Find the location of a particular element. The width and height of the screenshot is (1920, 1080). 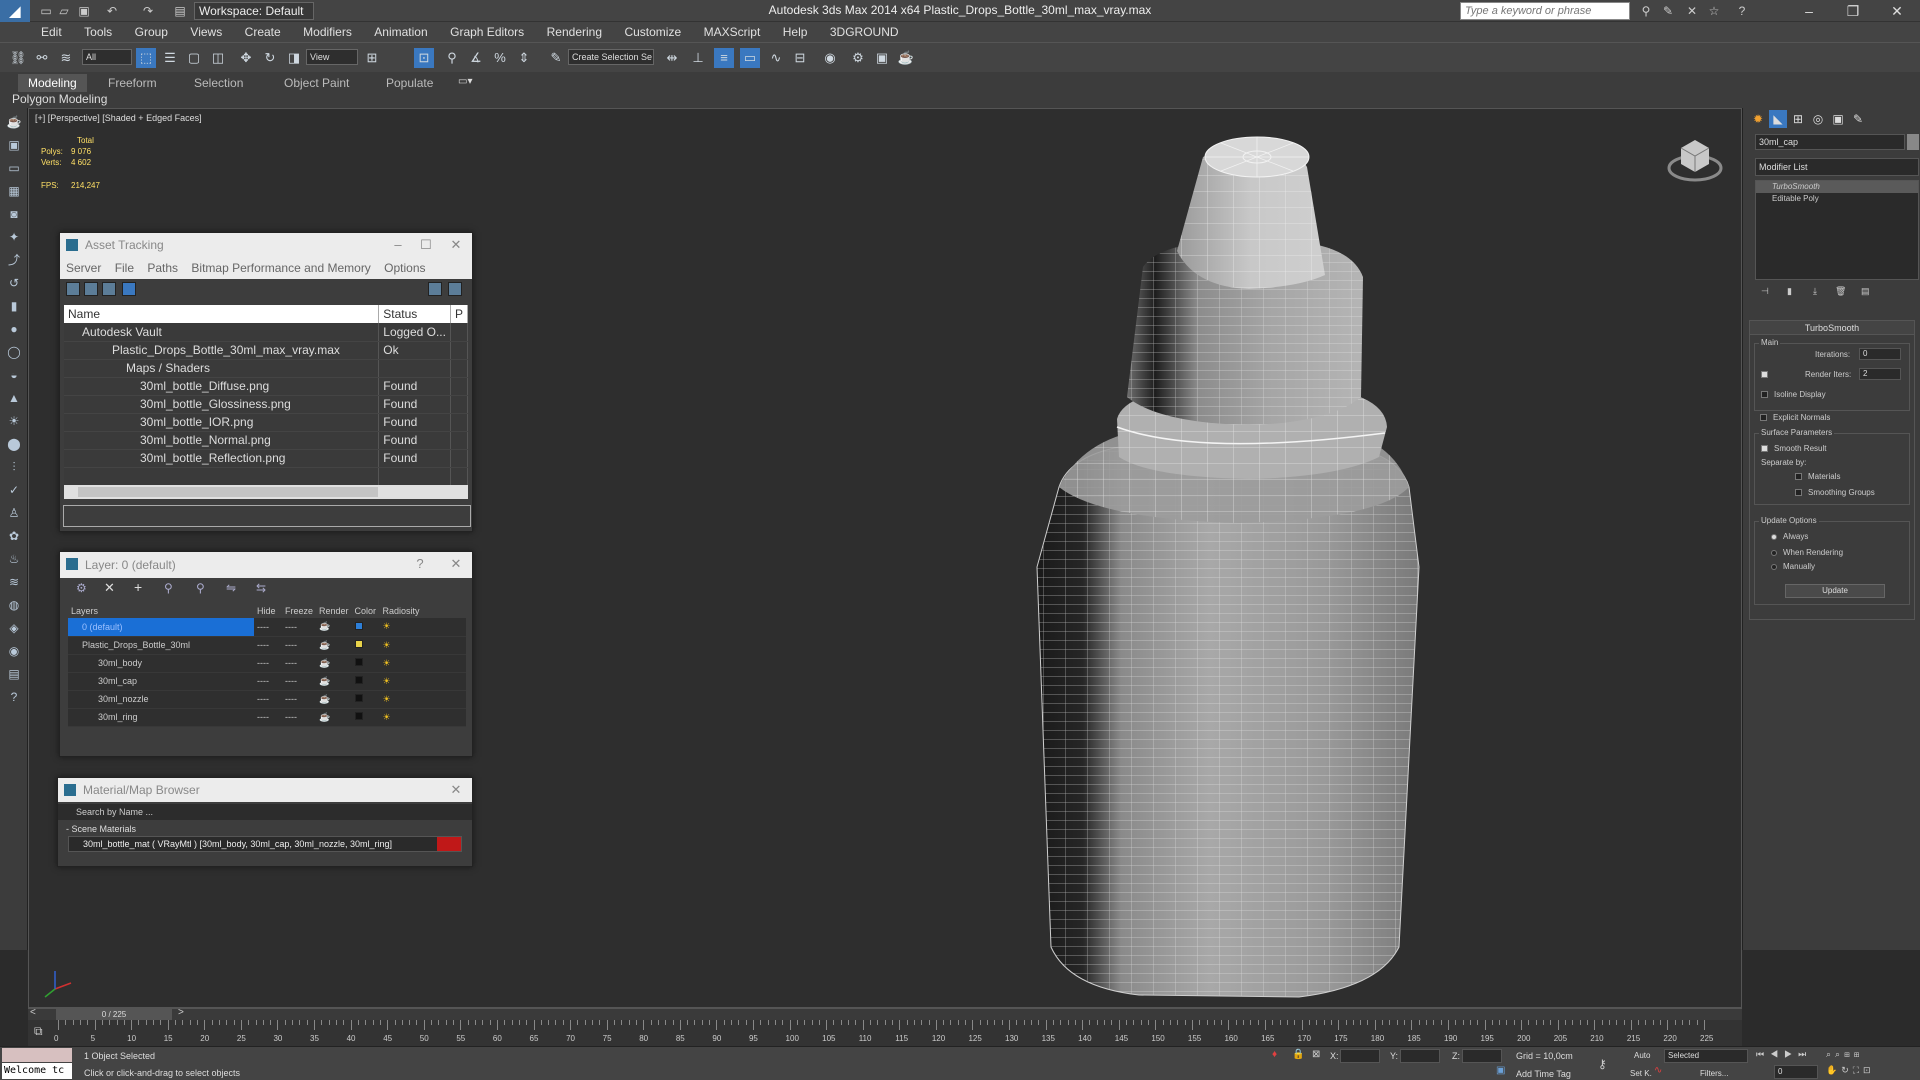

object-name-field: 30ml_cap is located at coordinates (1830, 142).